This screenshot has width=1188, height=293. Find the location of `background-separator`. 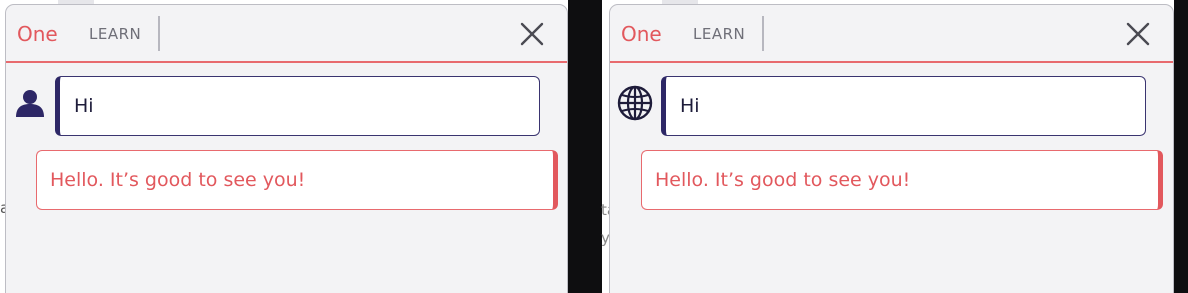

background-separator is located at coordinates (590, 146).